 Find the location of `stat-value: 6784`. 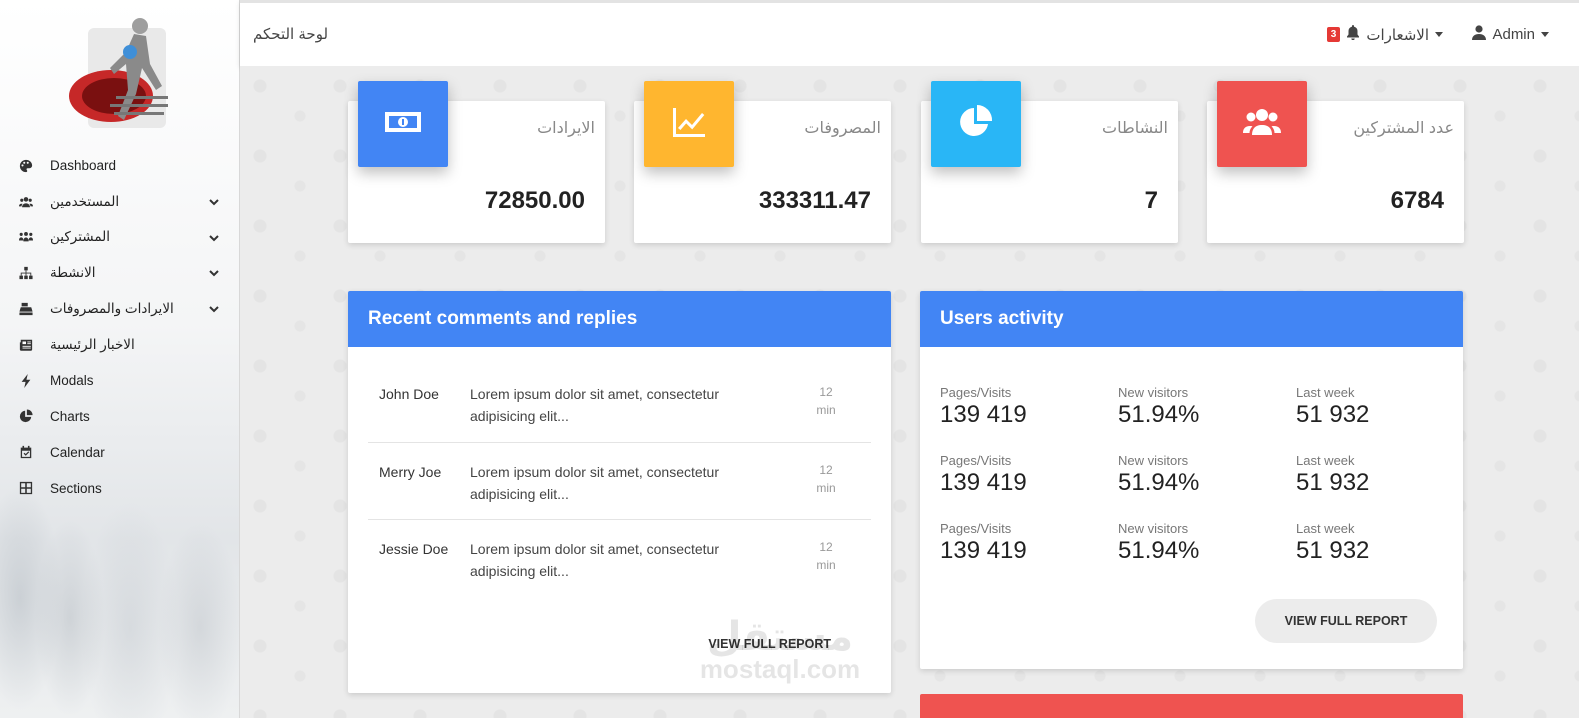

stat-value: 6784 is located at coordinates (1417, 200).